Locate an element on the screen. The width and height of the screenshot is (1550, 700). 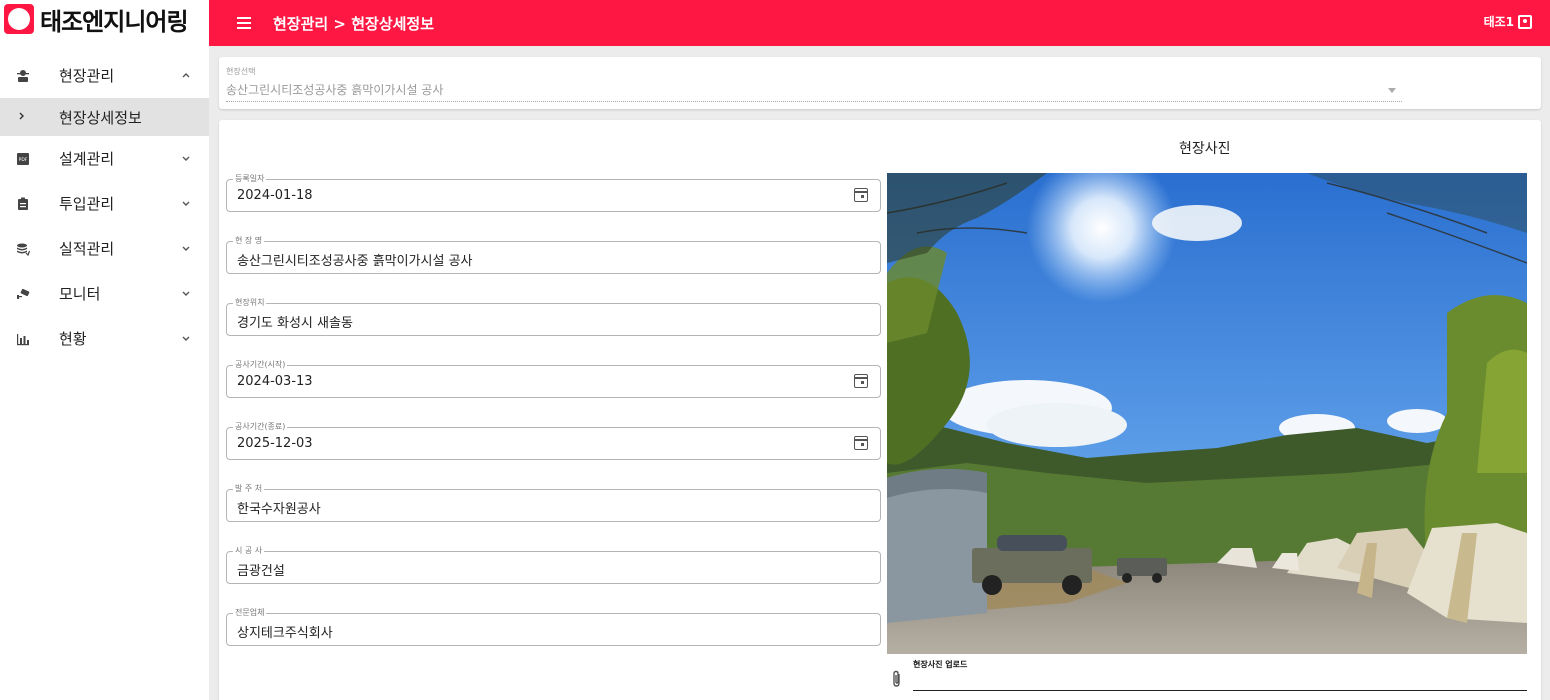
sidebar-nav: 현장관리 현장상세정보 PDF 설계관리 투입관리 실적관리 모니터 현황 is located at coordinates (104, 207).